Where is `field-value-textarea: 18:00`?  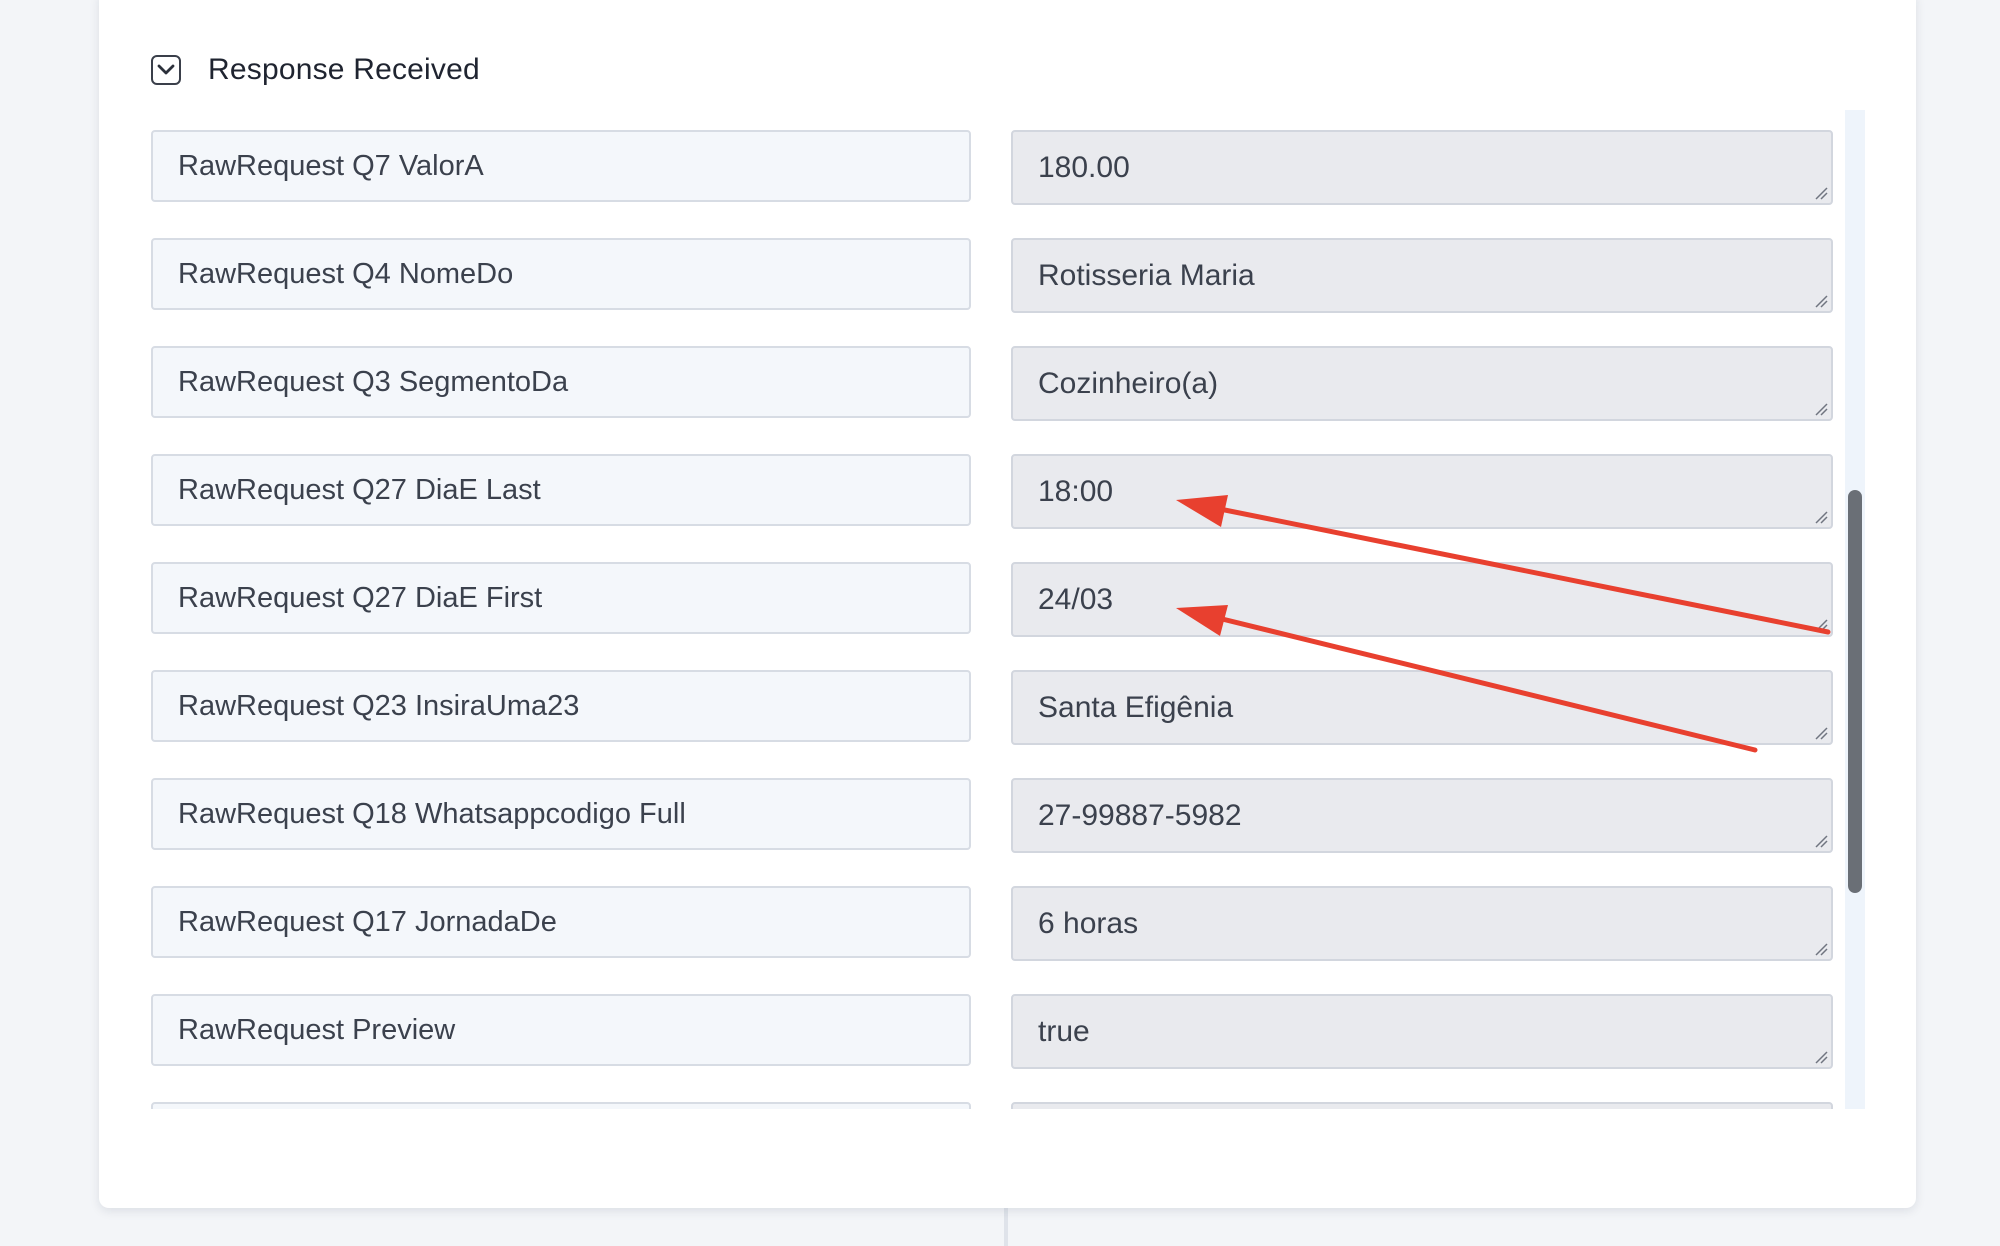 field-value-textarea: 18:00 is located at coordinates (1422, 491).